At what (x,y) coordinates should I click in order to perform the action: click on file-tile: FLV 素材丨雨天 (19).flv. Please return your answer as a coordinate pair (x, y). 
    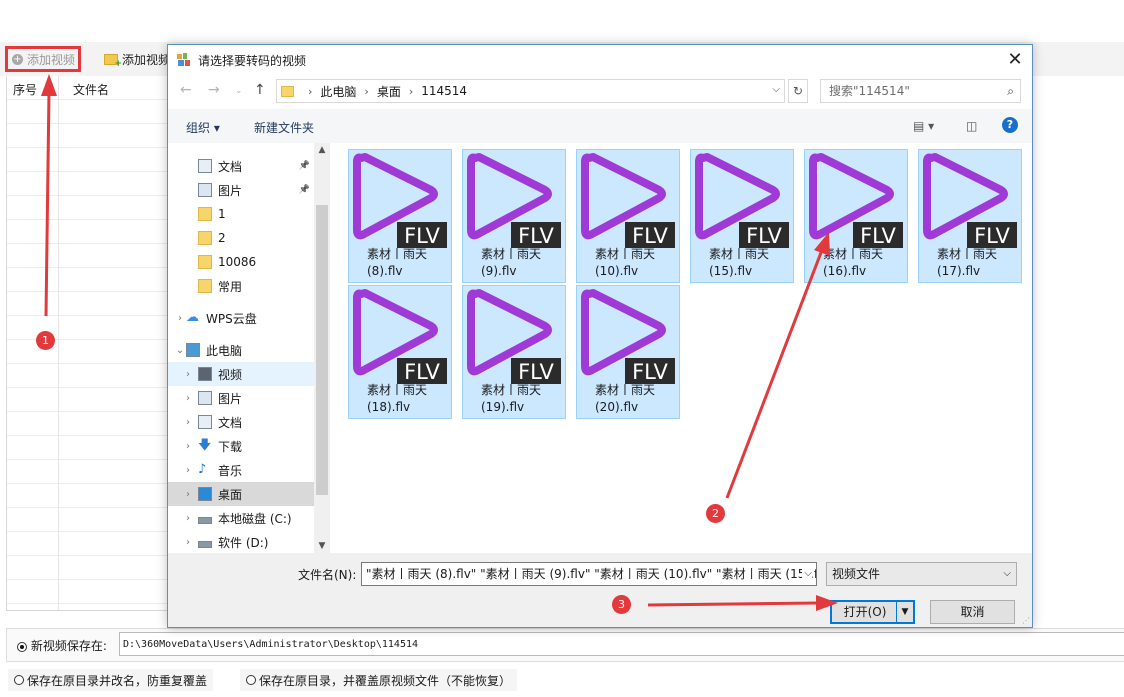
    Looking at the image, I should click on (514, 352).